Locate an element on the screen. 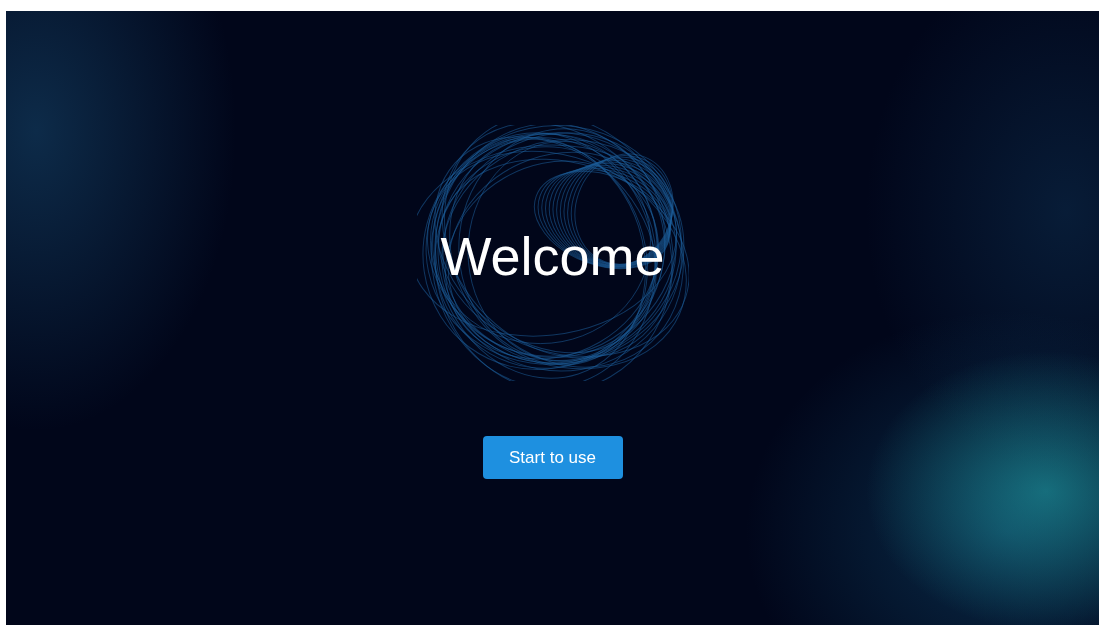  welcome-title: Welcome is located at coordinates (552, 256).